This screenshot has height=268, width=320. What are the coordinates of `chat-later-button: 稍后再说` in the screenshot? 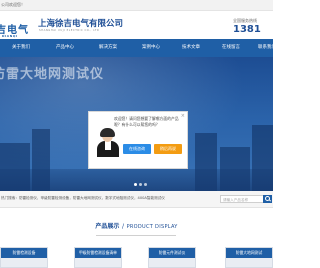 It's located at (168, 149).